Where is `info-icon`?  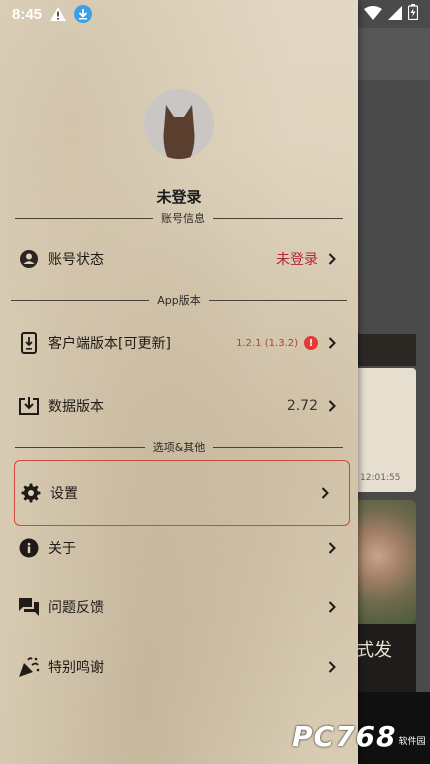
info-icon is located at coordinates (29, 548).